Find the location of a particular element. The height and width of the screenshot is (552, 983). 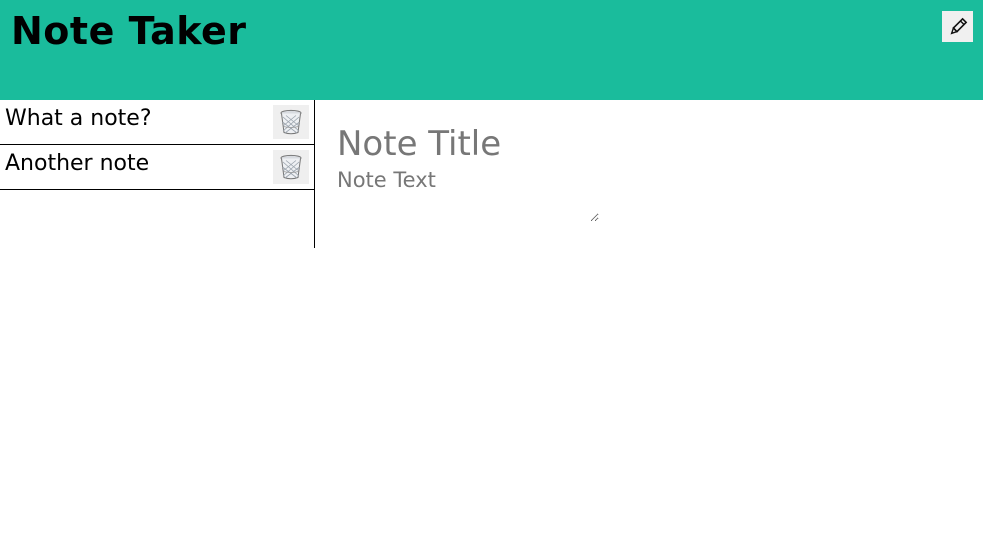

note-list-item: Another note is located at coordinates (157, 167).